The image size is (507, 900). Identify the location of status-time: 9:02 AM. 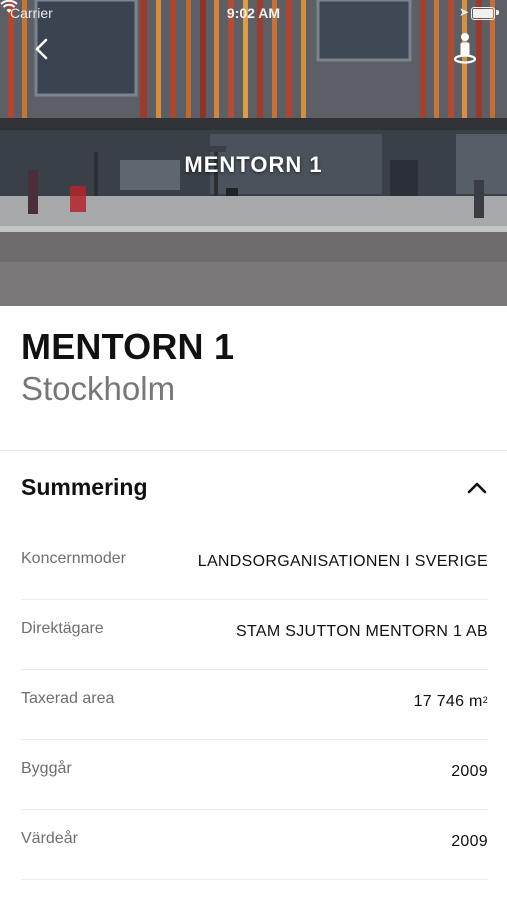
(253, 13).